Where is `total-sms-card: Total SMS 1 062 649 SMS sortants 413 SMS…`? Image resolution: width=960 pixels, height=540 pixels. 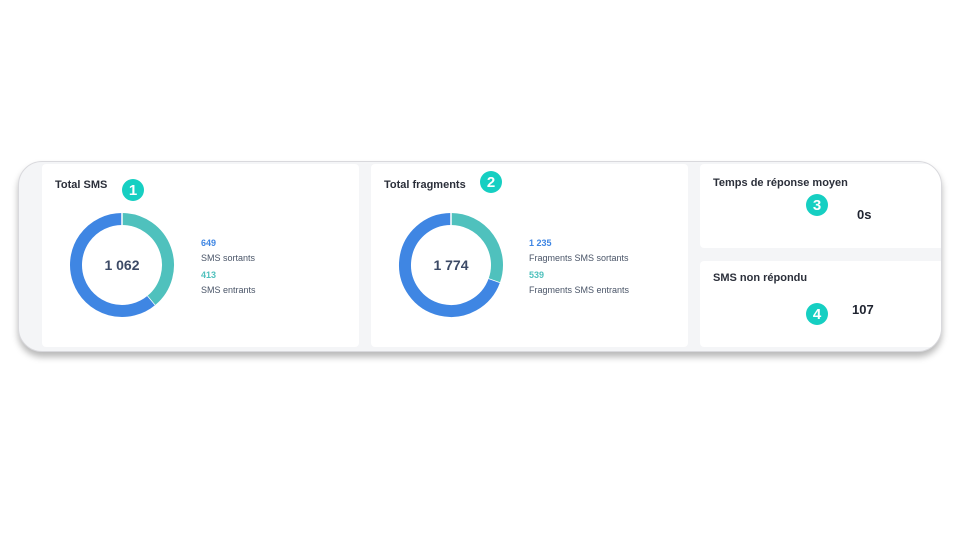 total-sms-card: Total SMS 1 062 649 SMS sortants 413 SMS… is located at coordinates (200, 255).